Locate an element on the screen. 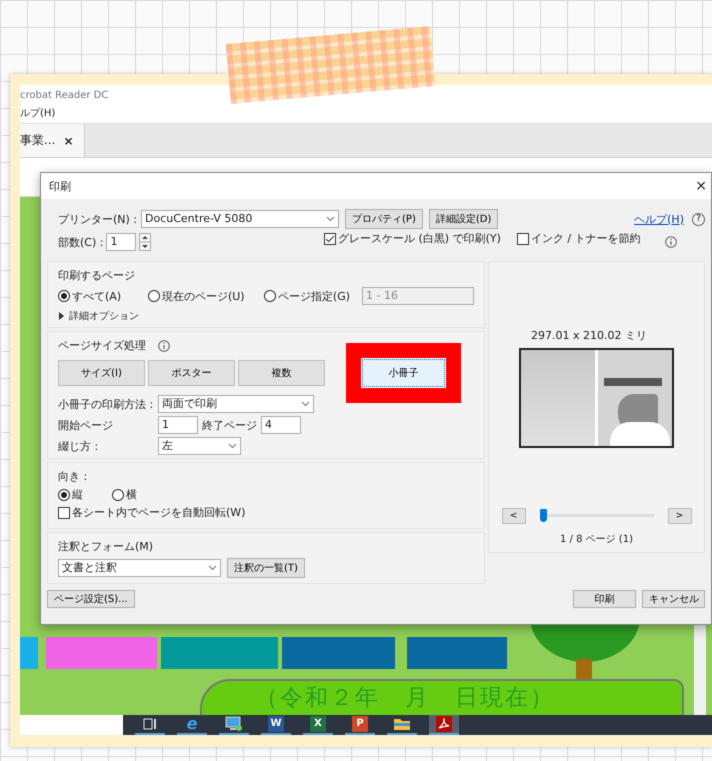  booklet-method-label: 小冊子の印刷方法 : is located at coordinates (106, 404).